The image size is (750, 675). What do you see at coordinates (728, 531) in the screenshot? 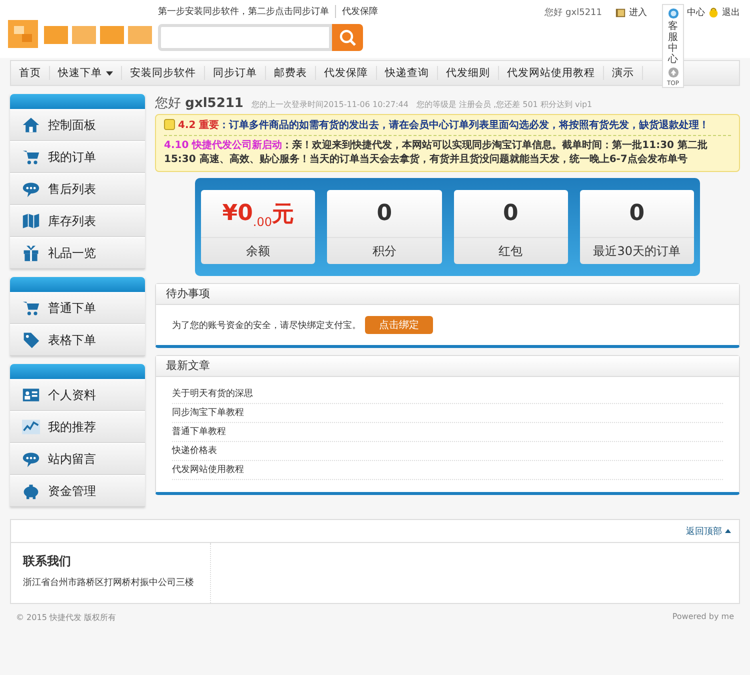
I see `up-caret-icon` at bounding box center [728, 531].